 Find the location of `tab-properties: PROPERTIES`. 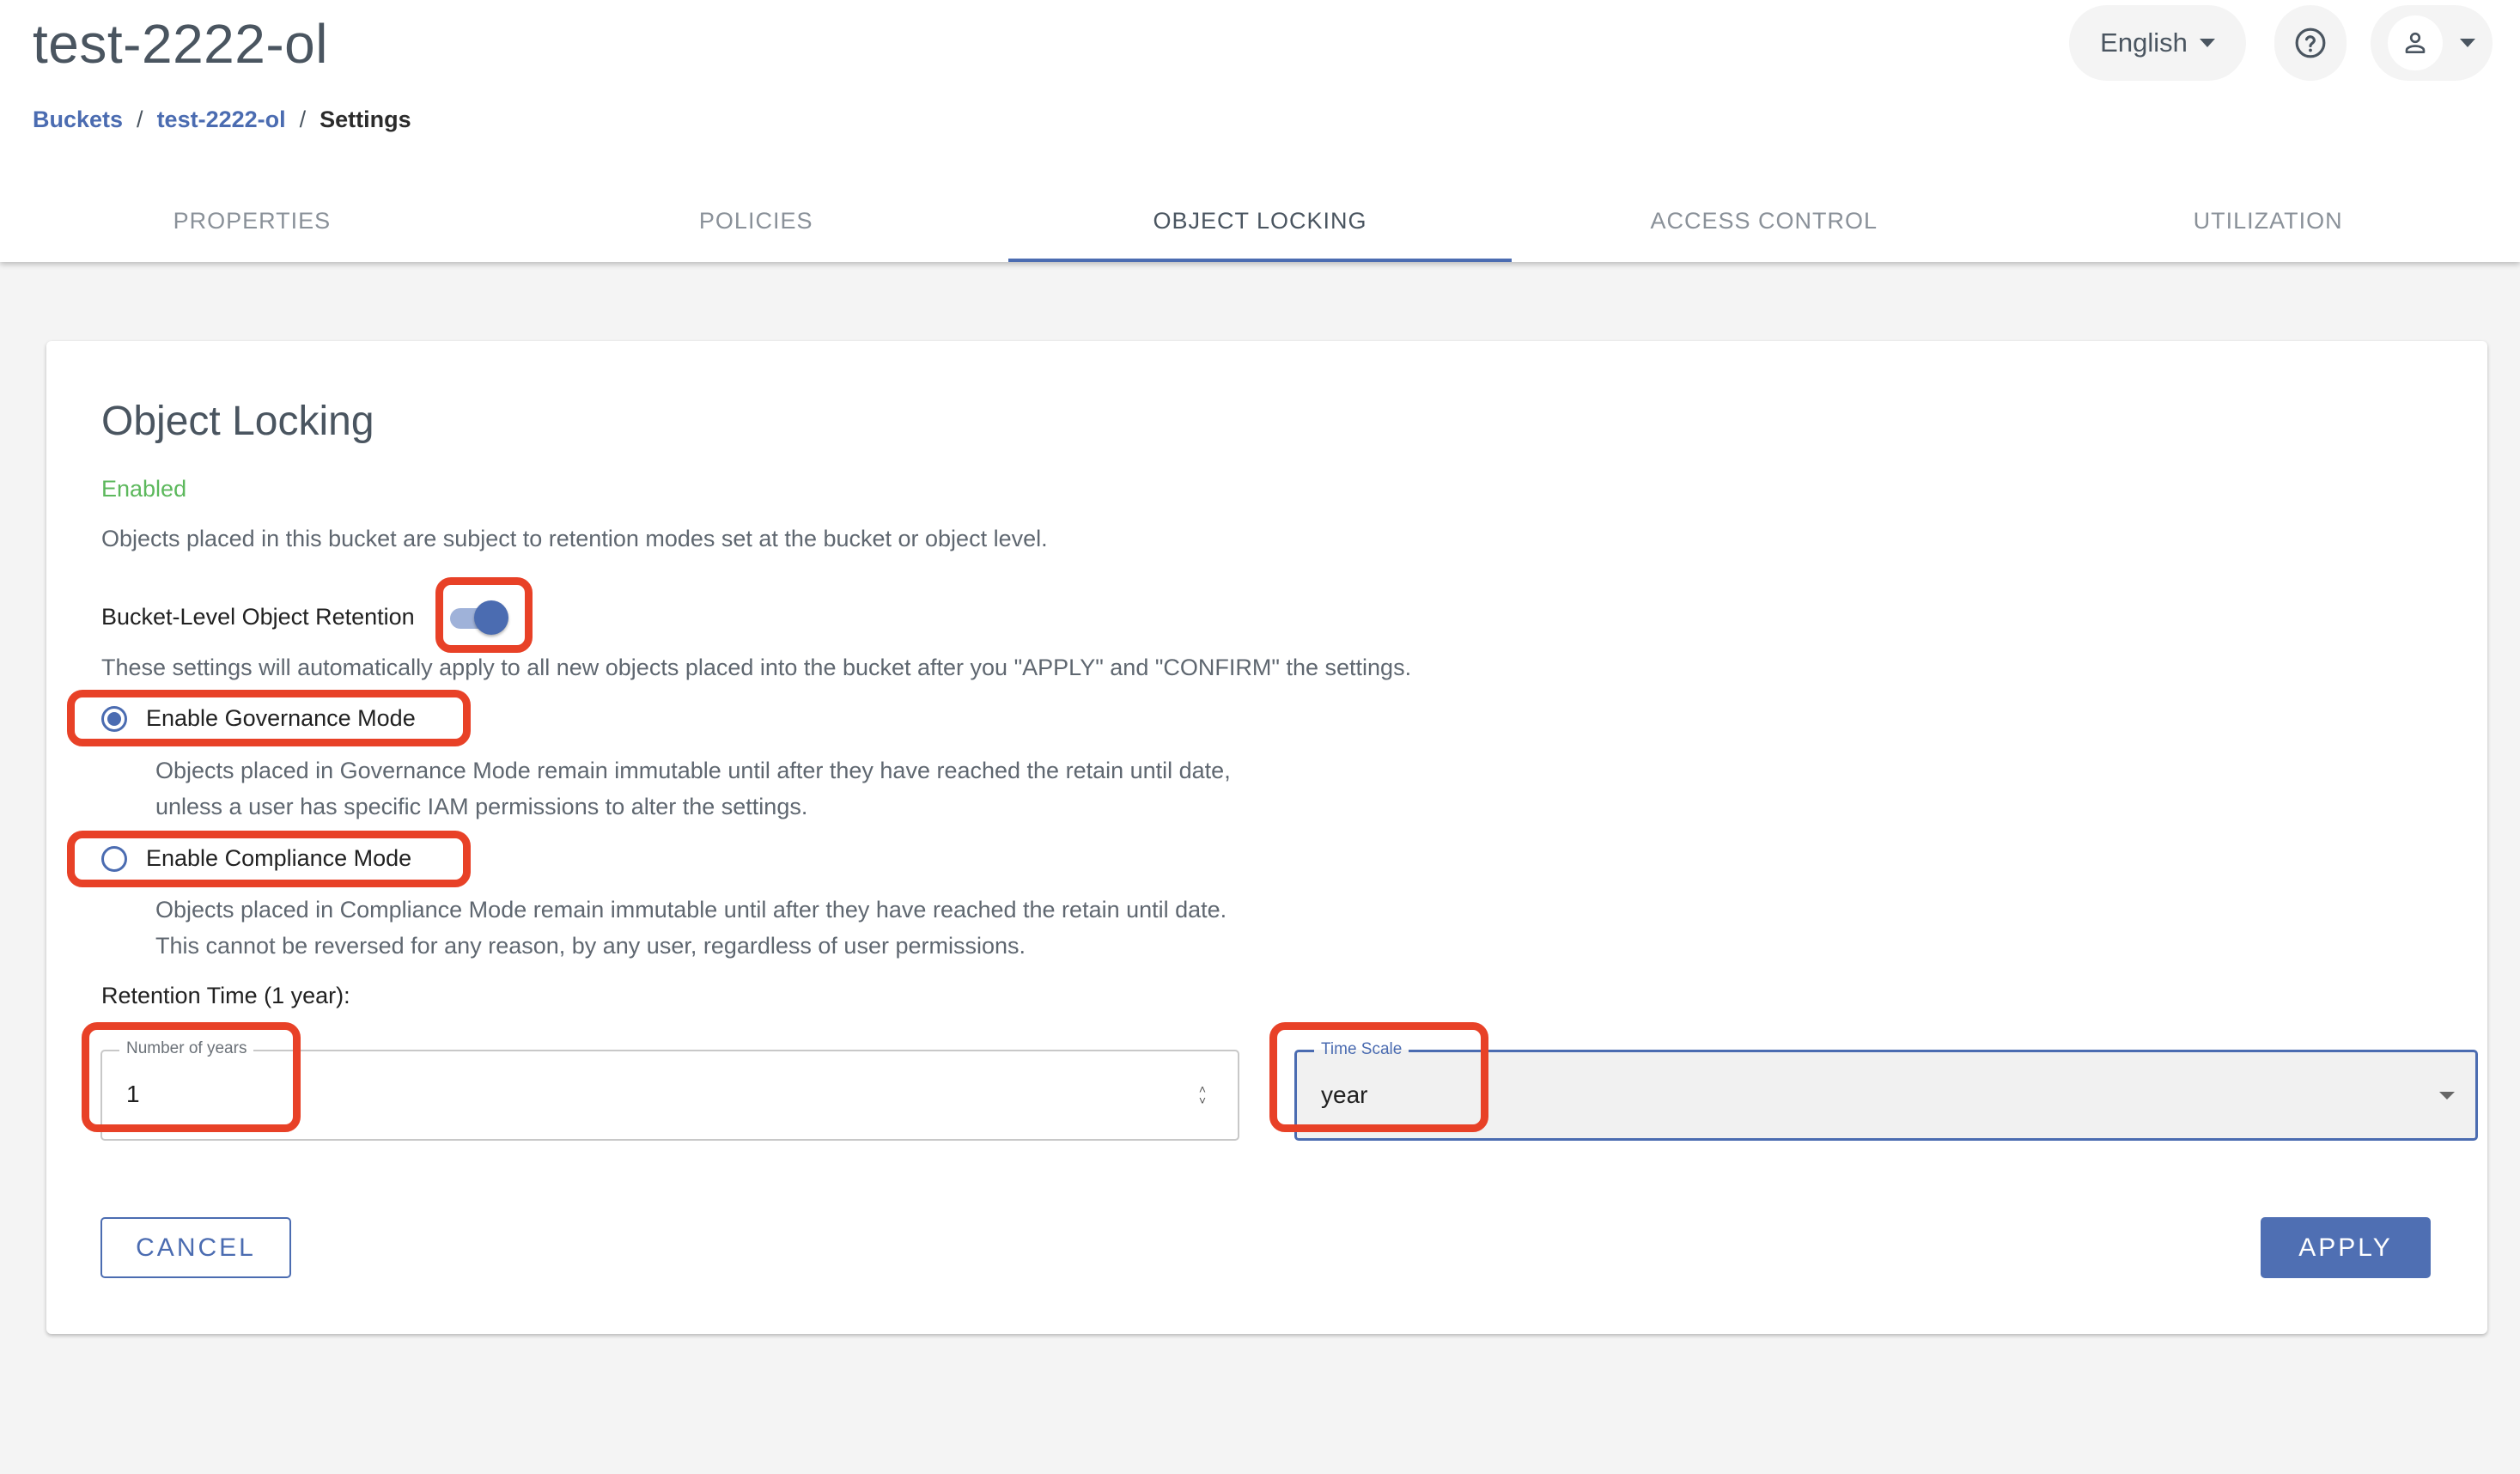

tab-properties: PROPERTIES is located at coordinates (252, 221).